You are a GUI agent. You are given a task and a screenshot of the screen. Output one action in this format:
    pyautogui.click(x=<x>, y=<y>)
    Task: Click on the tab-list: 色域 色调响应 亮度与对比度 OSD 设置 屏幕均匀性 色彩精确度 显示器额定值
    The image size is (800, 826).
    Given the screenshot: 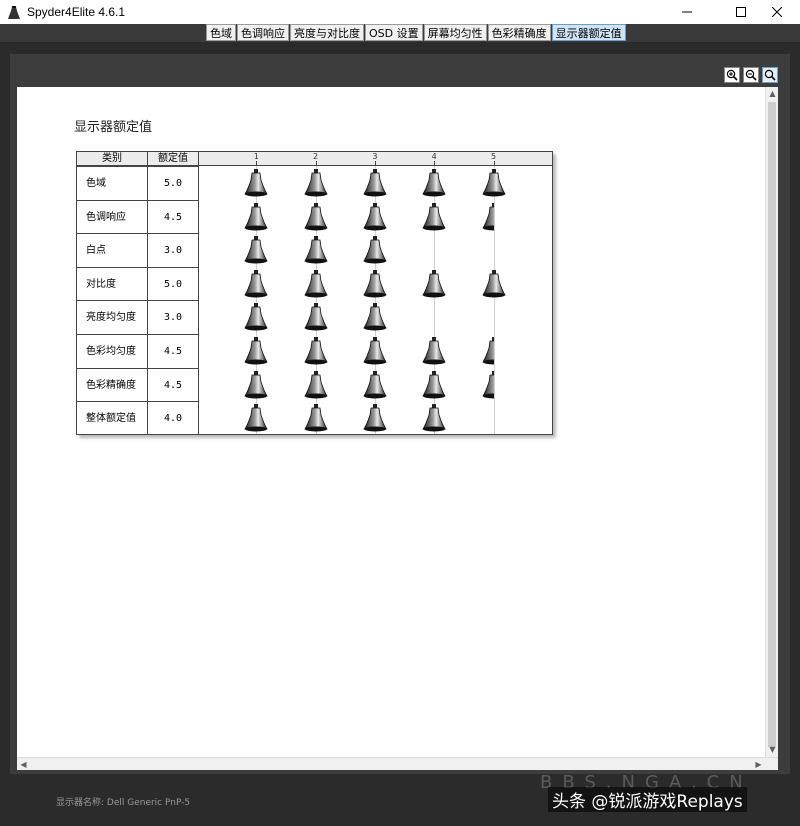 What is the action you would take?
    pyautogui.click(x=416, y=33)
    